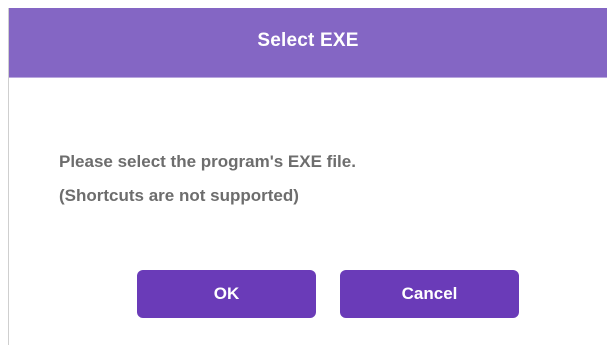  What do you see at coordinates (179, 195) in the screenshot?
I see `message-line-2: (Shortcuts are not supported)` at bounding box center [179, 195].